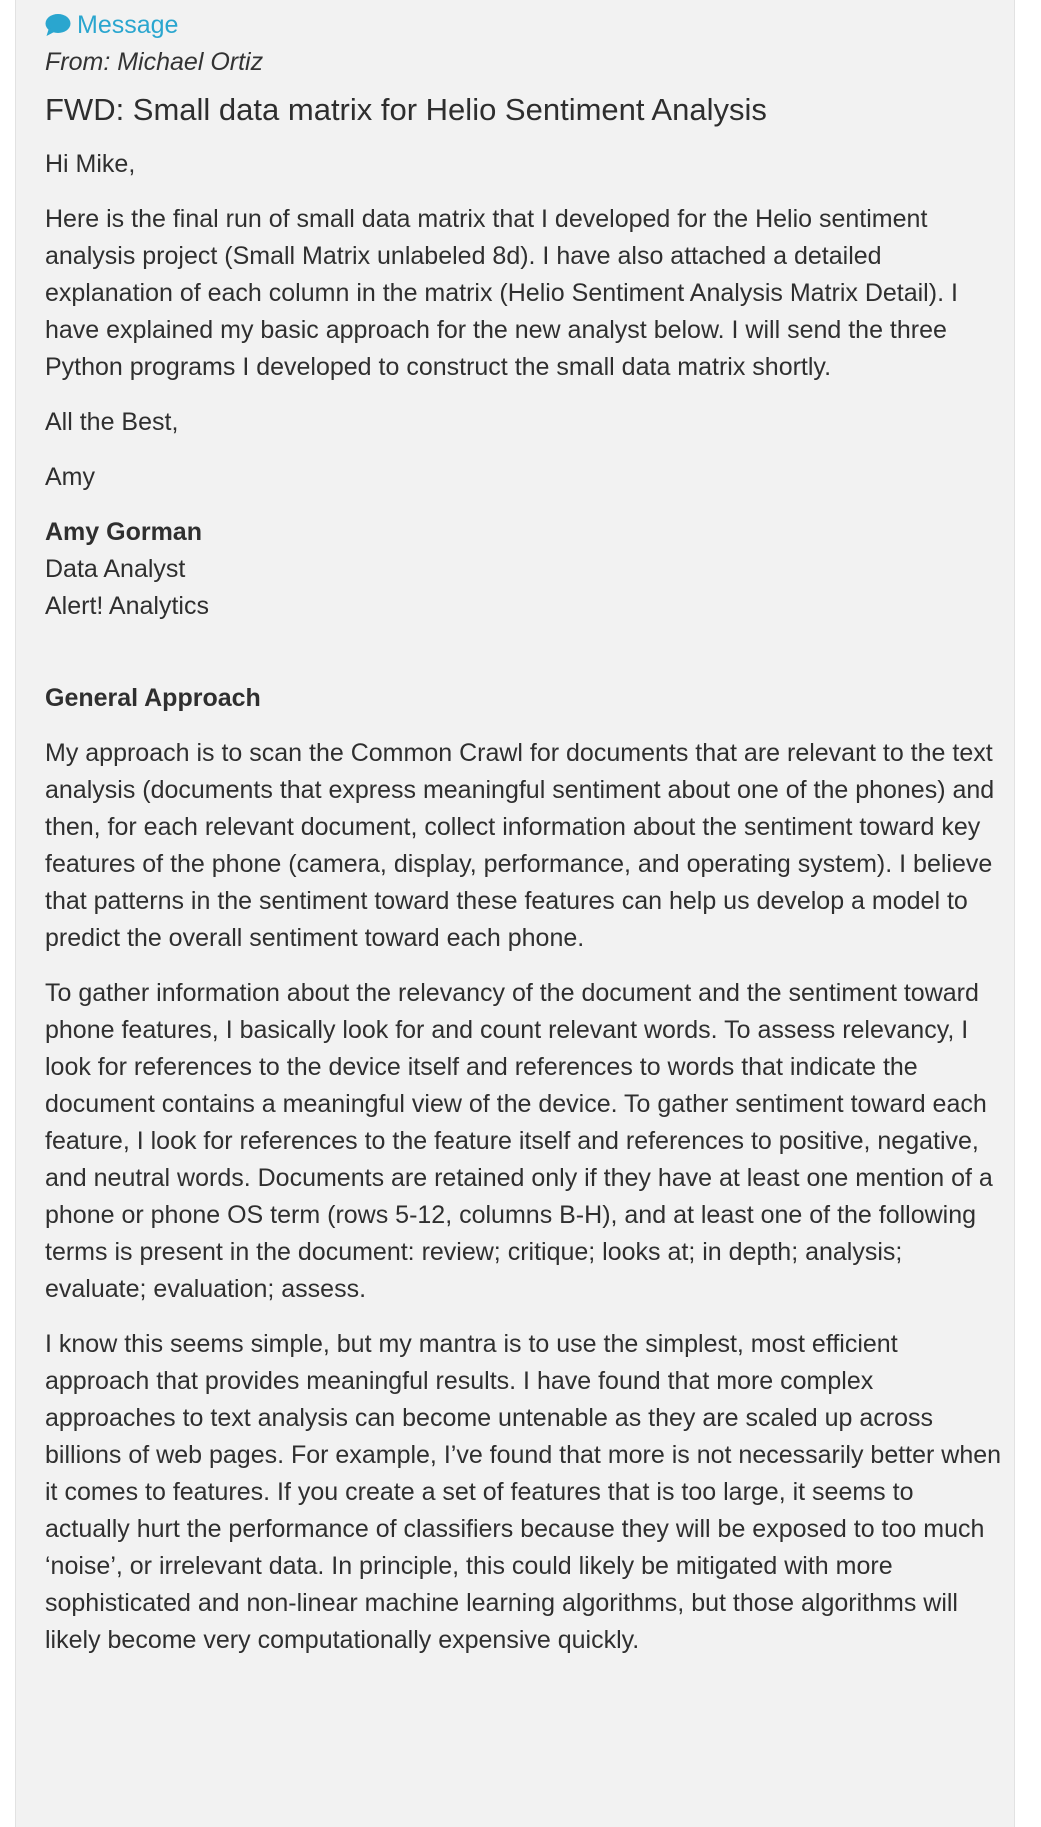  What do you see at coordinates (112, 422) in the screenshot?
I see `closing: All the Best,` at bounding box center [112, 422].